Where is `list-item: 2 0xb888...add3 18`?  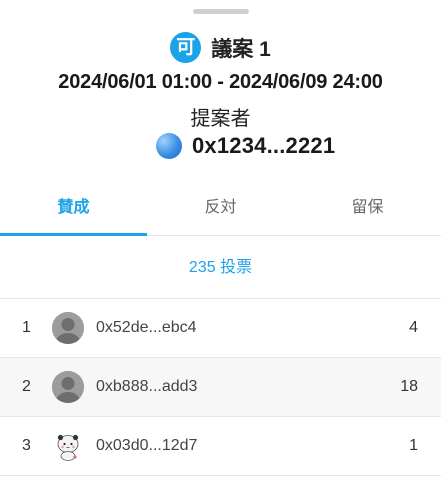
list-item: 2 0xb888...add3 18 is located at coordinates (220, 387).